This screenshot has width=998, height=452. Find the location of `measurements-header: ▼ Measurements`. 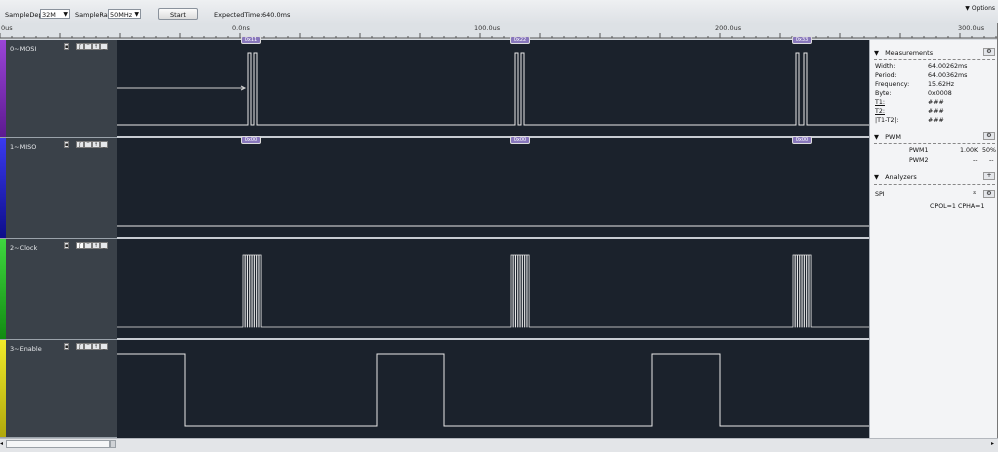

measurements-header: ▼ Measurements is located at coordinates (903, 53).